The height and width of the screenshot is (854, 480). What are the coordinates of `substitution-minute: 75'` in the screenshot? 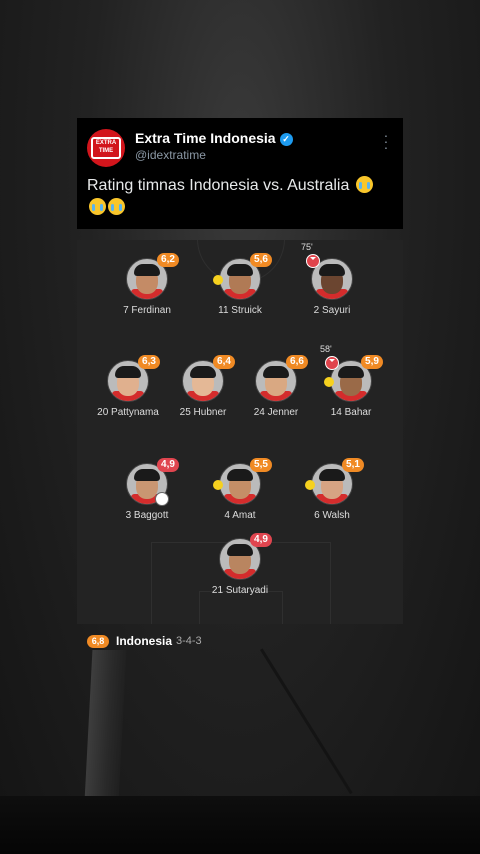 It's located at (307, 247).